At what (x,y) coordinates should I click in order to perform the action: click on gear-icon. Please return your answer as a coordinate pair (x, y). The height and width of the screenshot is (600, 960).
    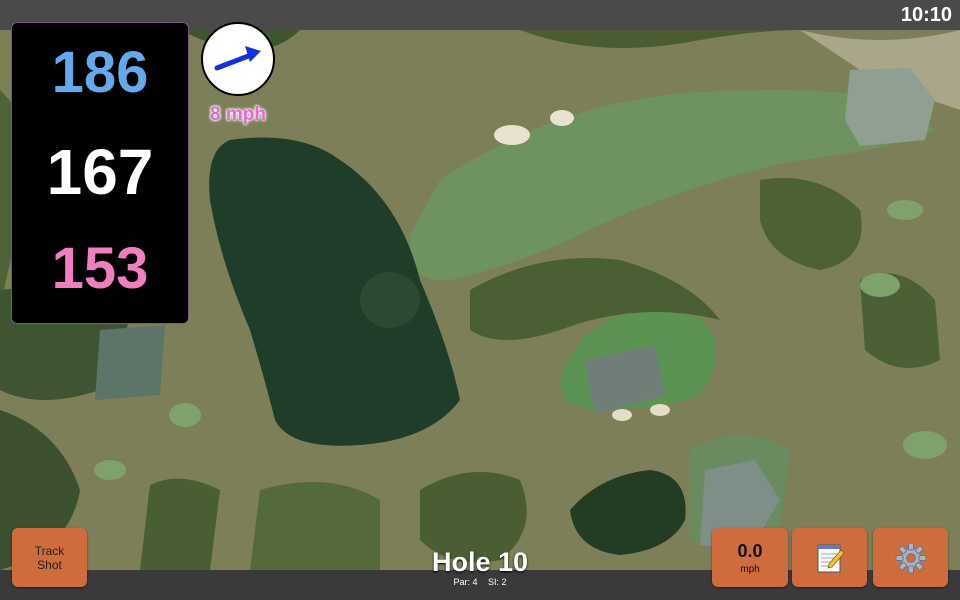
    Looking at the image, I should click on (910, 557).